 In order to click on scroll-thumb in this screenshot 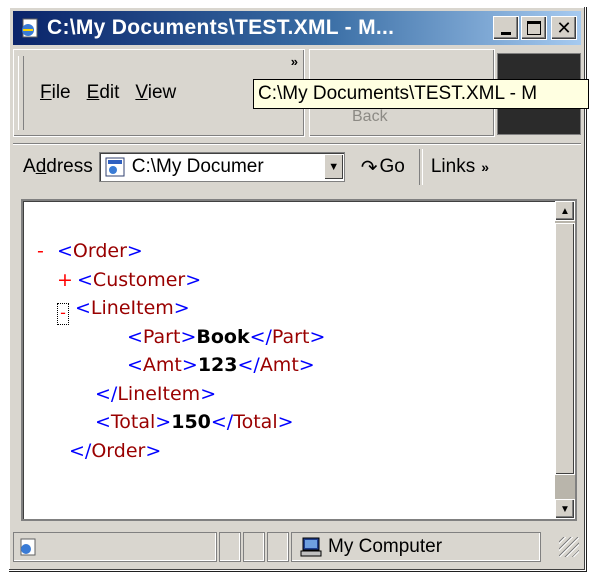, I will do `click(565, 349)`.